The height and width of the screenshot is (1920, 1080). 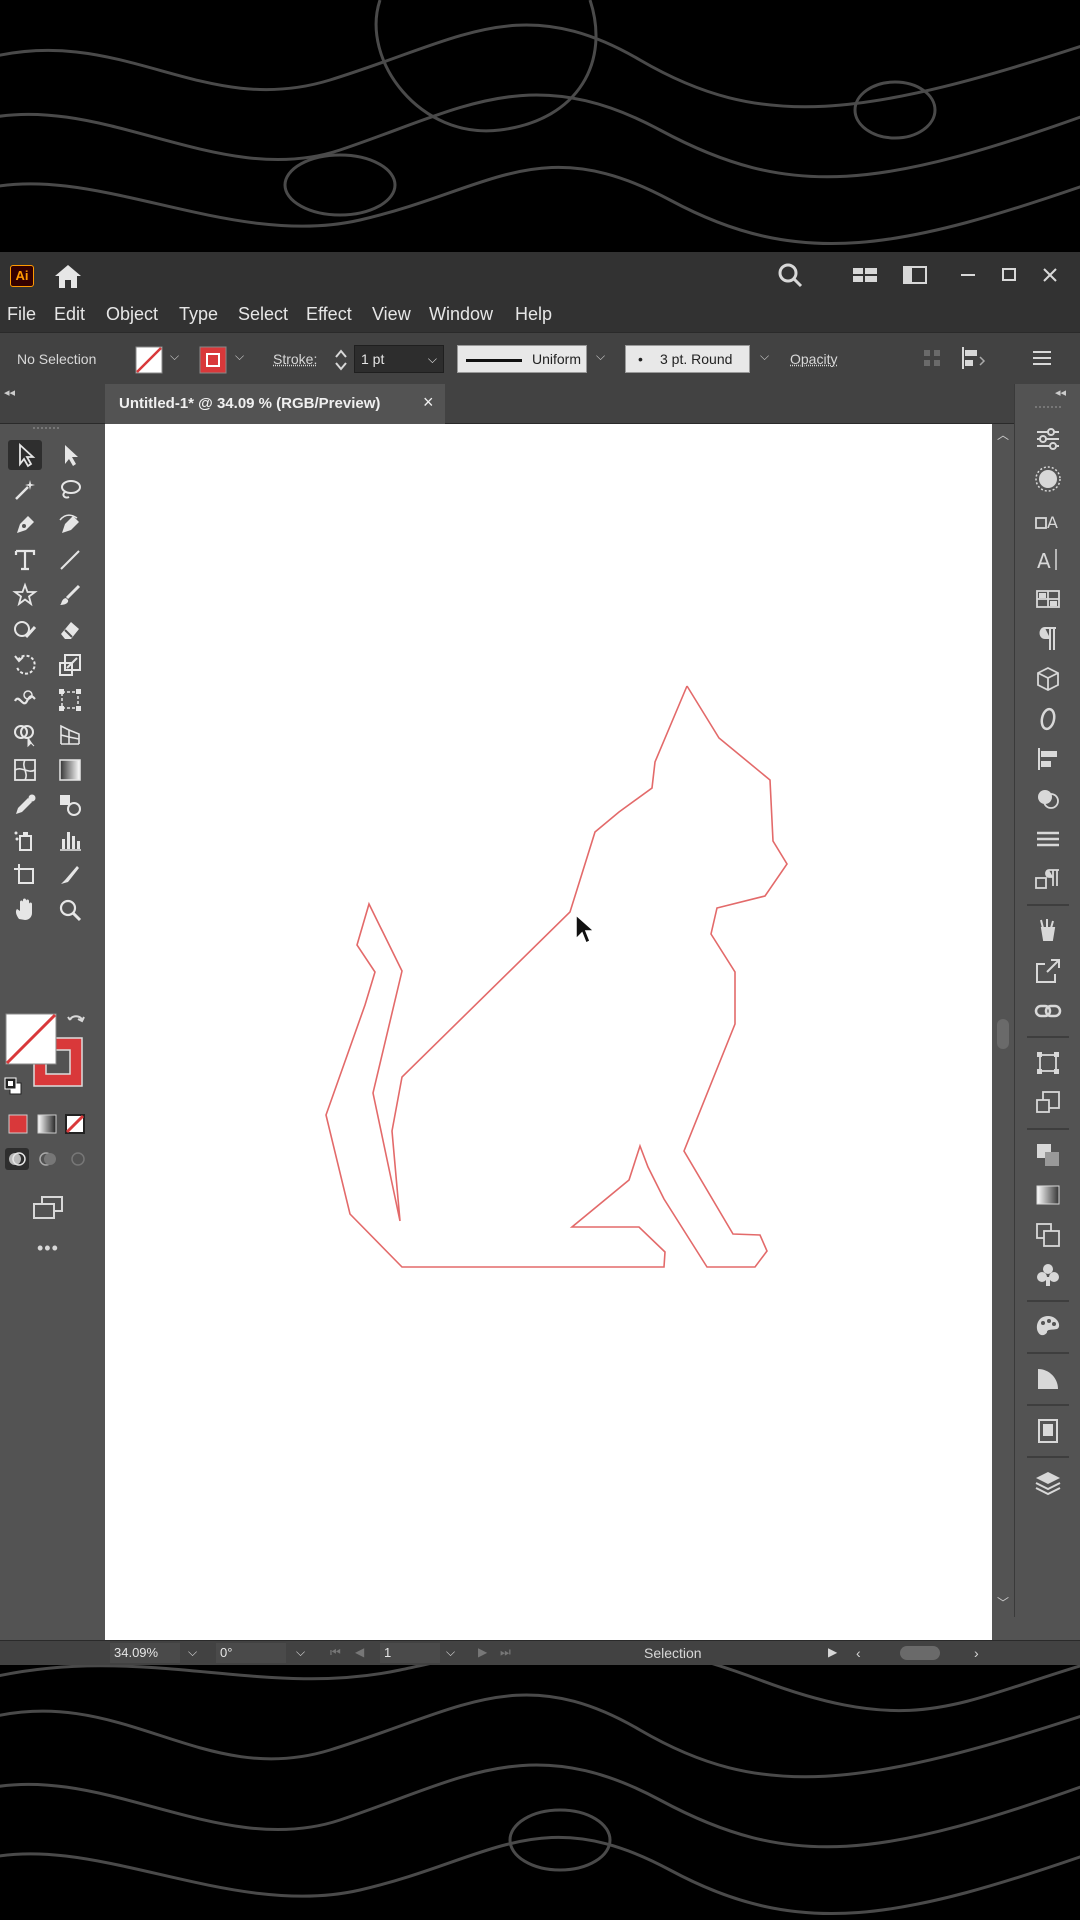 I want to click on rotate-tool, so click(x=25, y=665).